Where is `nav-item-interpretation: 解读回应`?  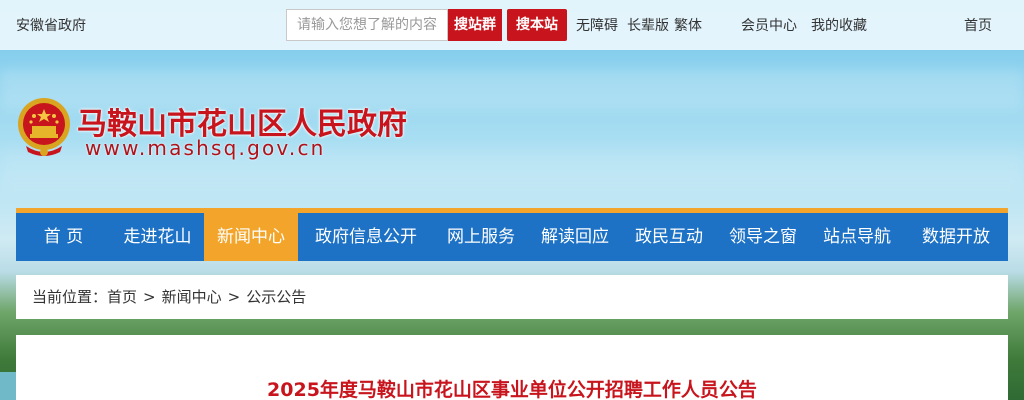 nav-item-interpretation: 解读回应 is located at coordinates (575, 237).